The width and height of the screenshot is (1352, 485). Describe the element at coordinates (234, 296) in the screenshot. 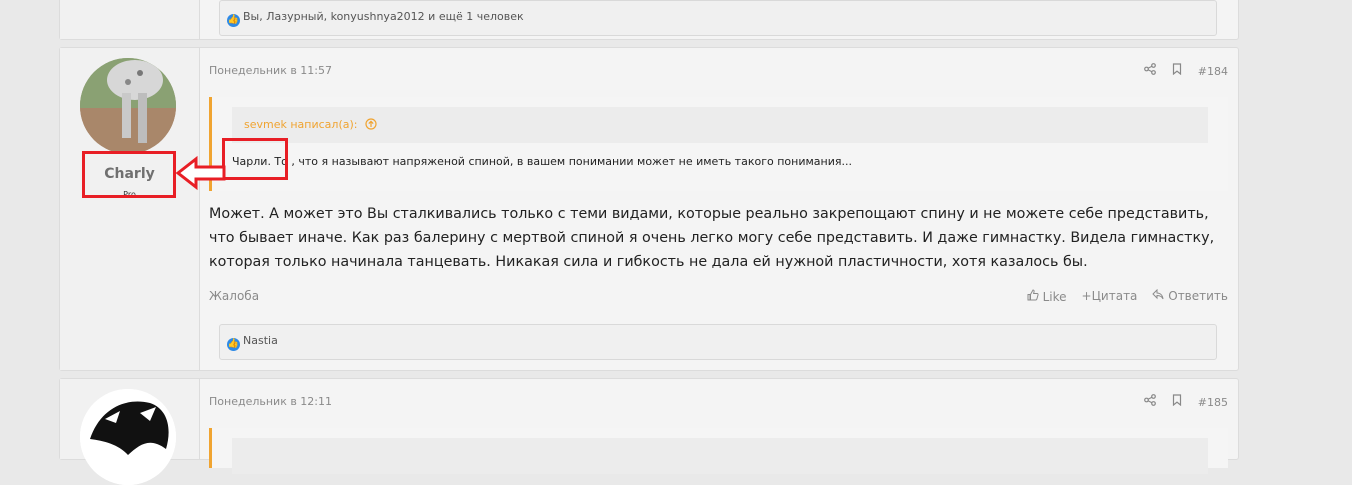

I see `report-link: Жалоба` at that location.